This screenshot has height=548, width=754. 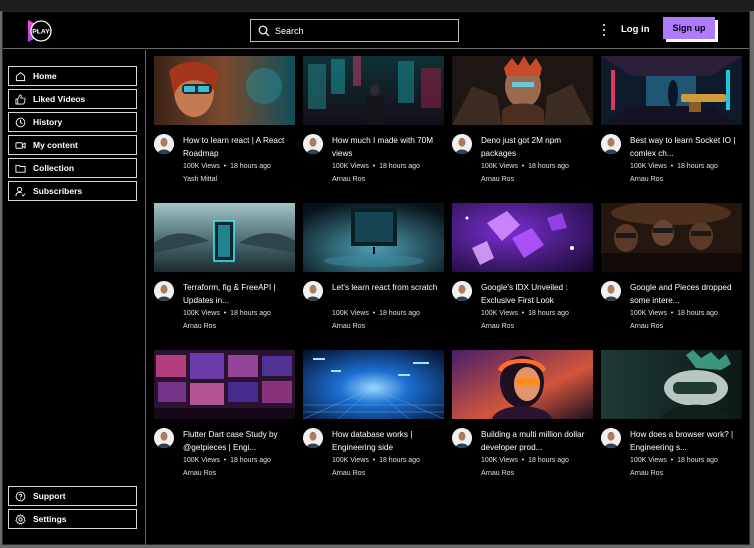 I want to click on more-options-icon, so click(x=604, y=30).